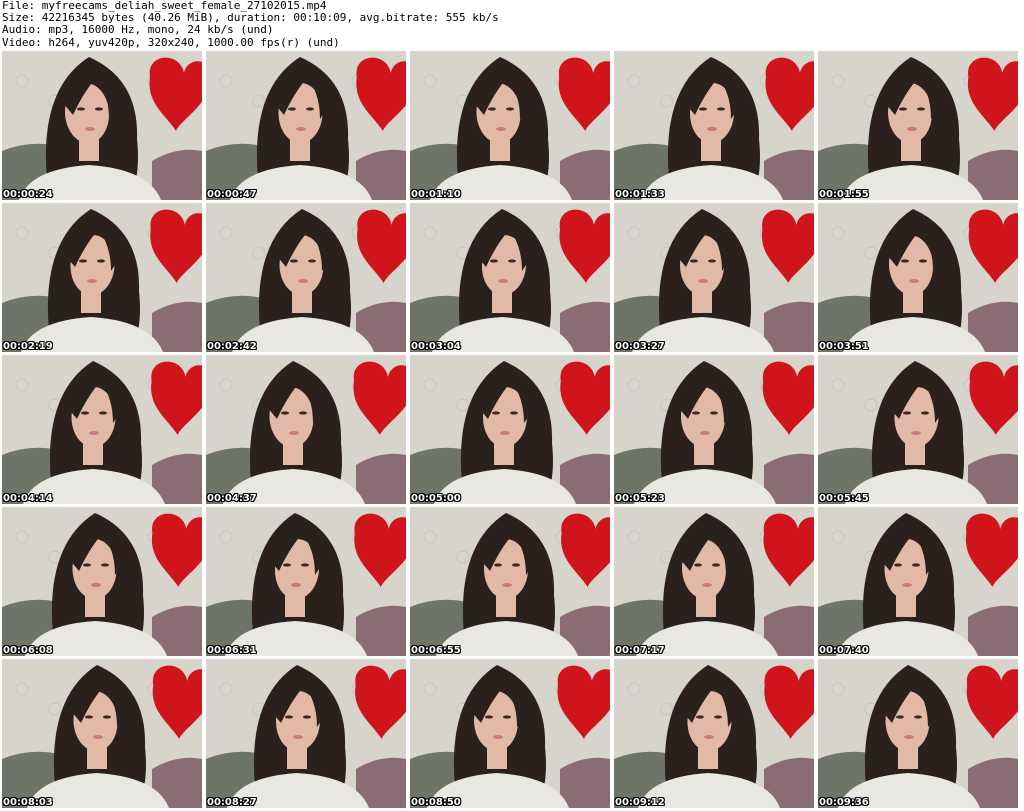 This screenshot has width=1024, height=811. I want to click on video-thumbnail: 00:05:45, so click(918, 429).